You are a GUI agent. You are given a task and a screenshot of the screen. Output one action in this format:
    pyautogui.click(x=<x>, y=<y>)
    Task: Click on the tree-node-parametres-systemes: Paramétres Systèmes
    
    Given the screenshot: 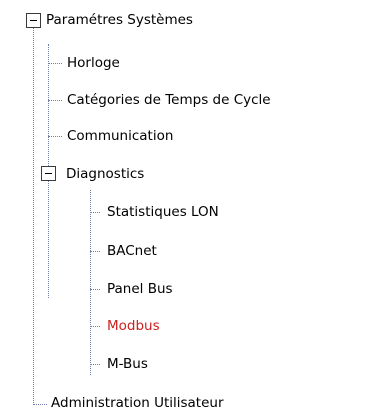 What is the action you would take?
    pyautogui.click(x=119, y=20)
    